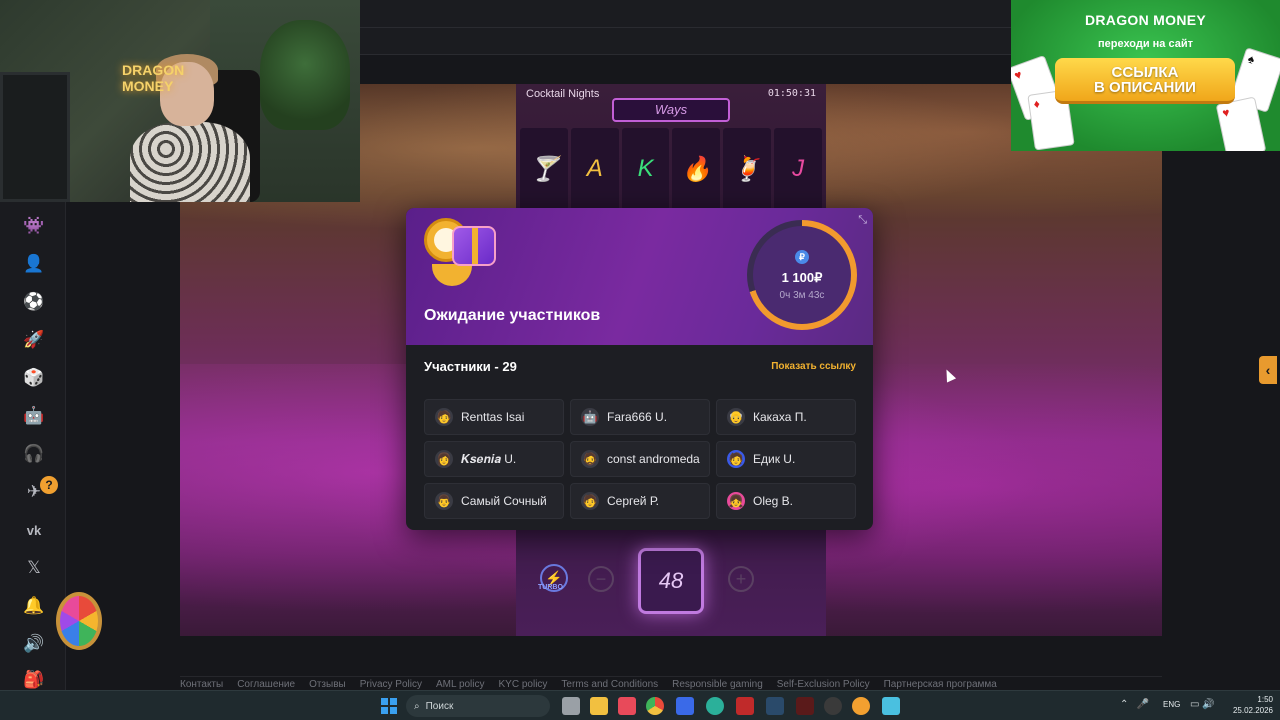 The image size is (1280, 720). Describe the element at coordinates (34, 378) in the screenshot. I see `dice-icon: 🎲` at that location.